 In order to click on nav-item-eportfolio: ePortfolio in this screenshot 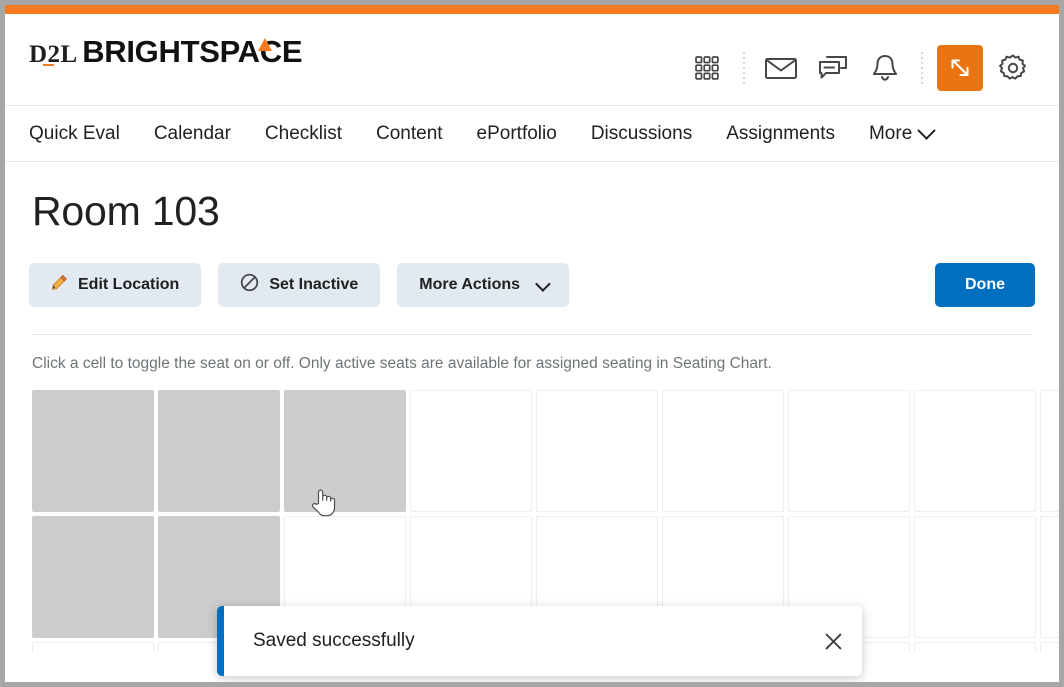, I will do `click(517, 134)`.